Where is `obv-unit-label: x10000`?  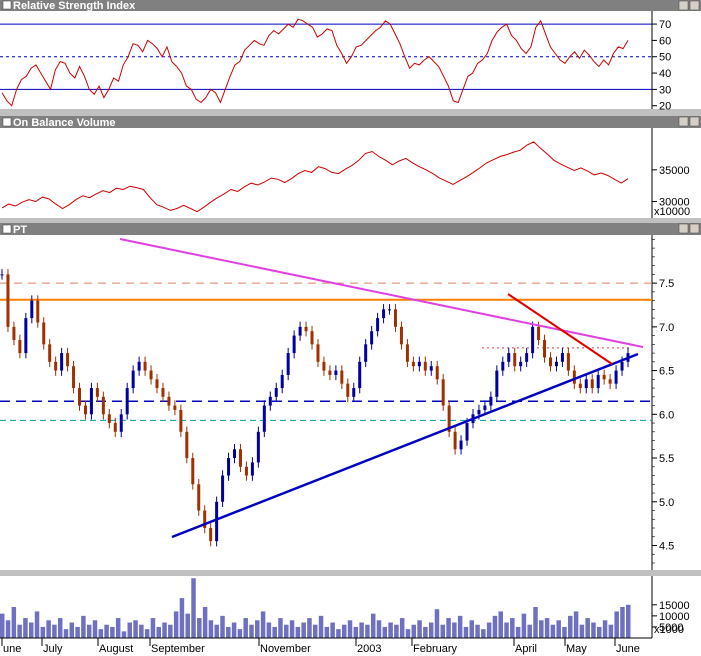 obv-unit-label: x10000 is located at coordinates (672, 212).